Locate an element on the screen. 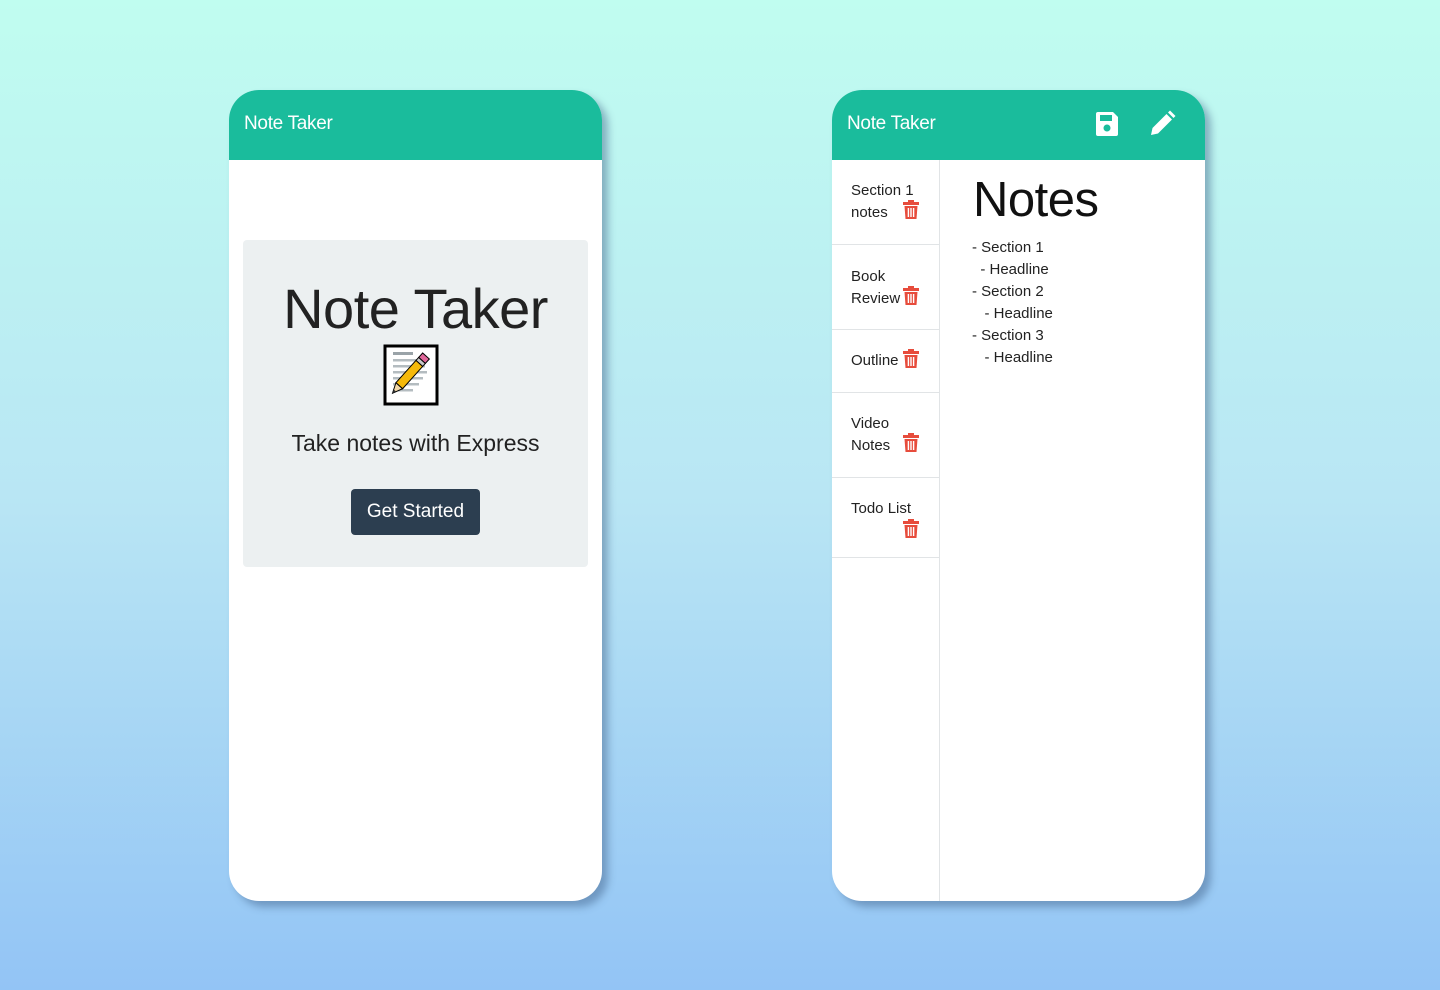 Image resolution: width=1440 pixels, height=990 pixels. list-item: Book Review is located at coordinates (885, 287).